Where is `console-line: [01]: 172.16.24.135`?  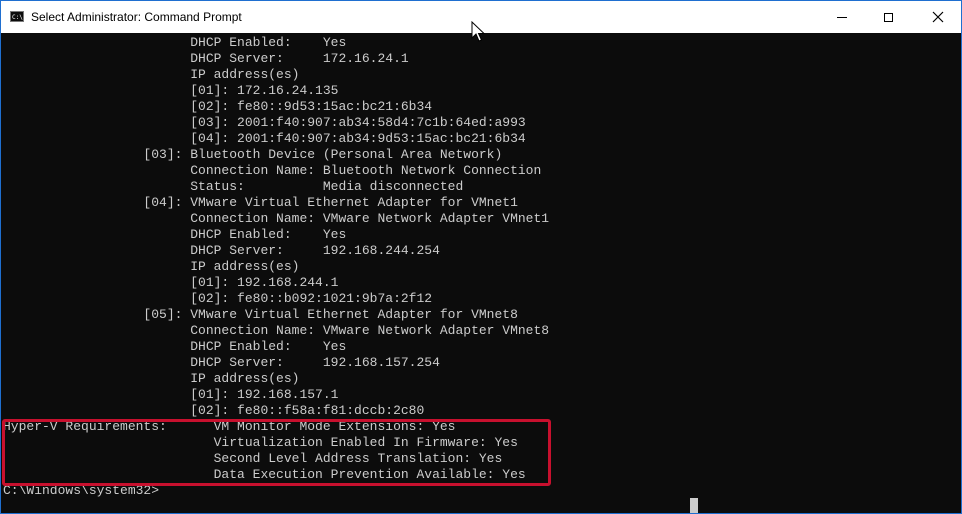
console-line: [01]: 172.16.24.135 is located at coordinates (171, 90).